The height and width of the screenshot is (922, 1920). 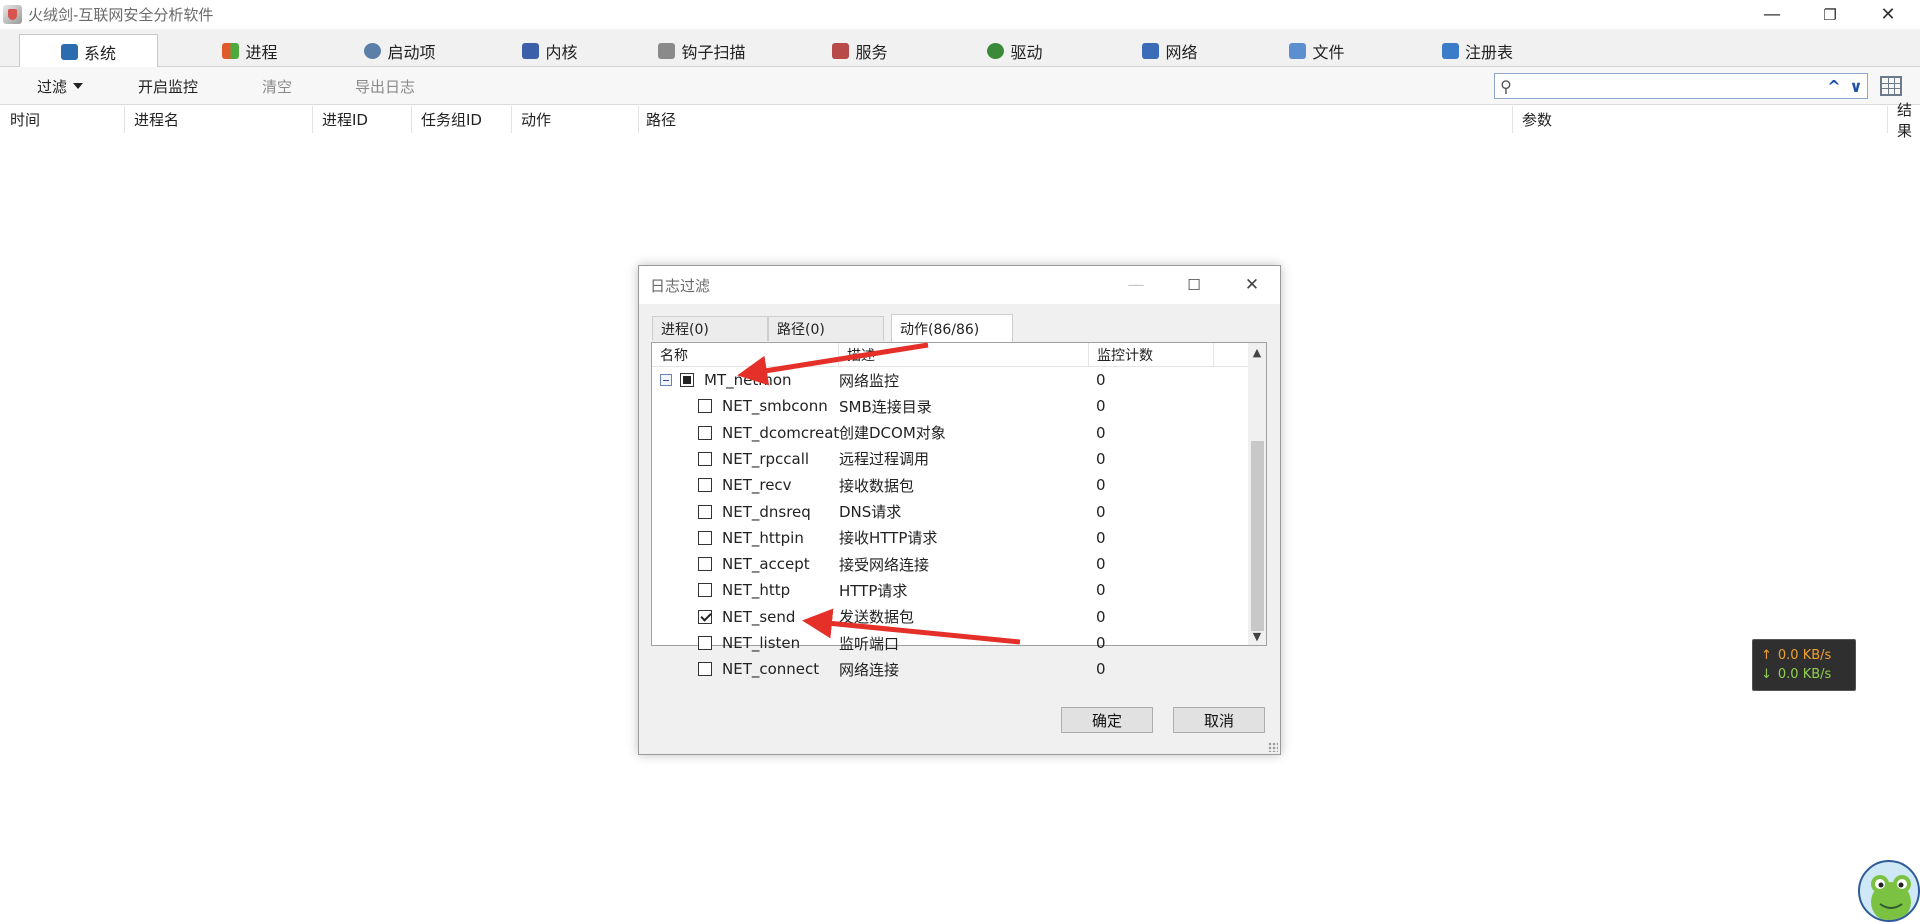 I want to click on tab-path-filter: 路径(0), so click(x=826, y=328).